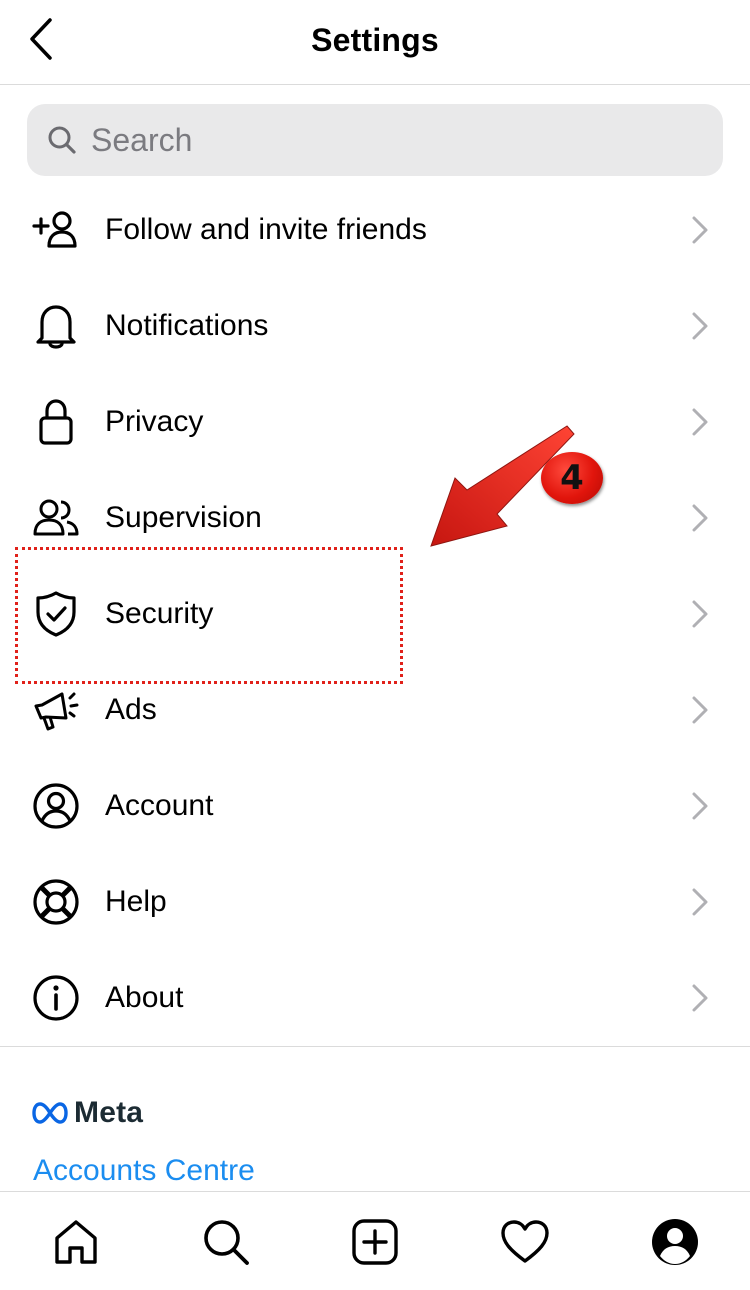  Describe the element at coordinates (56, 518) in the screenshot. I see `people-icon` at that location.